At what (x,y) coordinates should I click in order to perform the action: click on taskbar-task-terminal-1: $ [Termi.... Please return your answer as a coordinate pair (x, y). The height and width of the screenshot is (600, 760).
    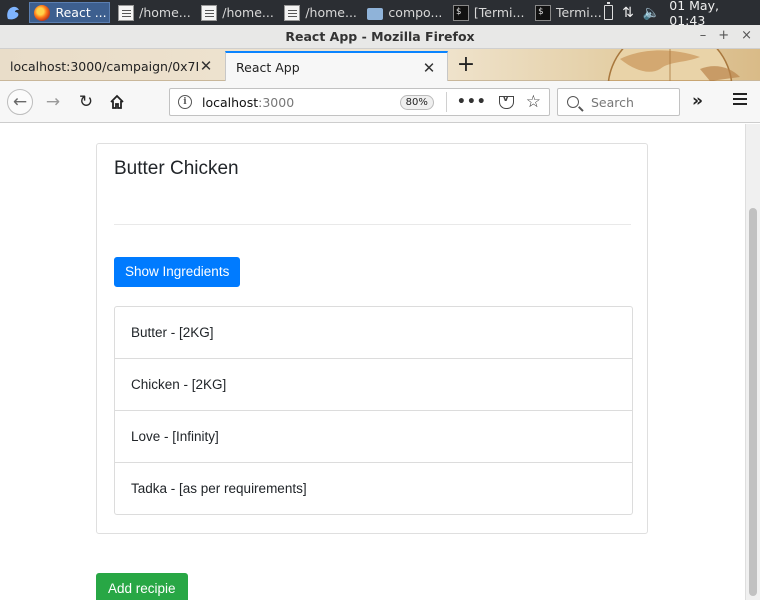
    Looking at the image, I should click on (488, 12).